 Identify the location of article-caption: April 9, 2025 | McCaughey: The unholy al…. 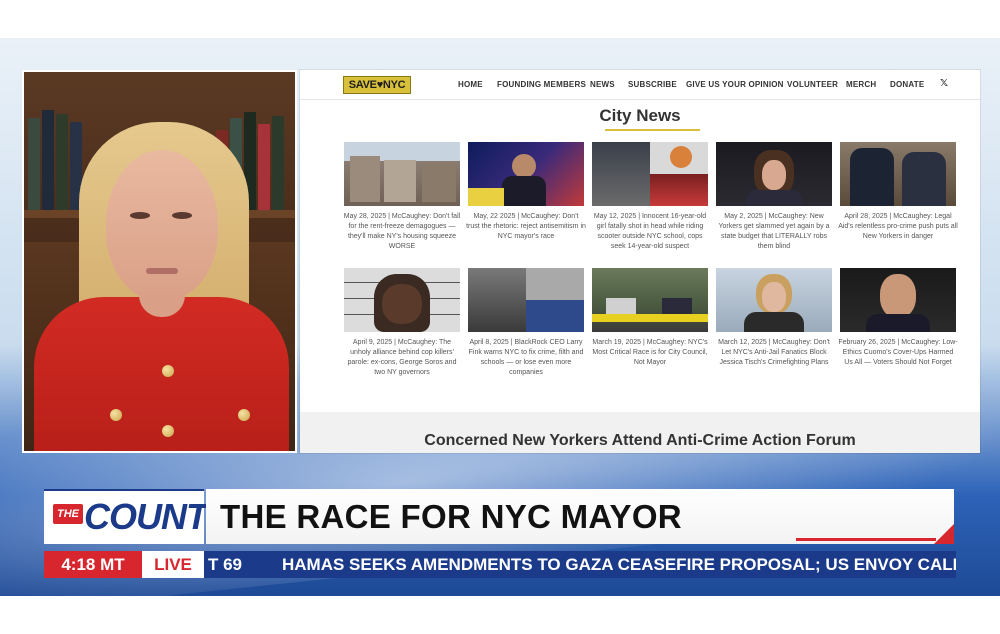
(402, 358).